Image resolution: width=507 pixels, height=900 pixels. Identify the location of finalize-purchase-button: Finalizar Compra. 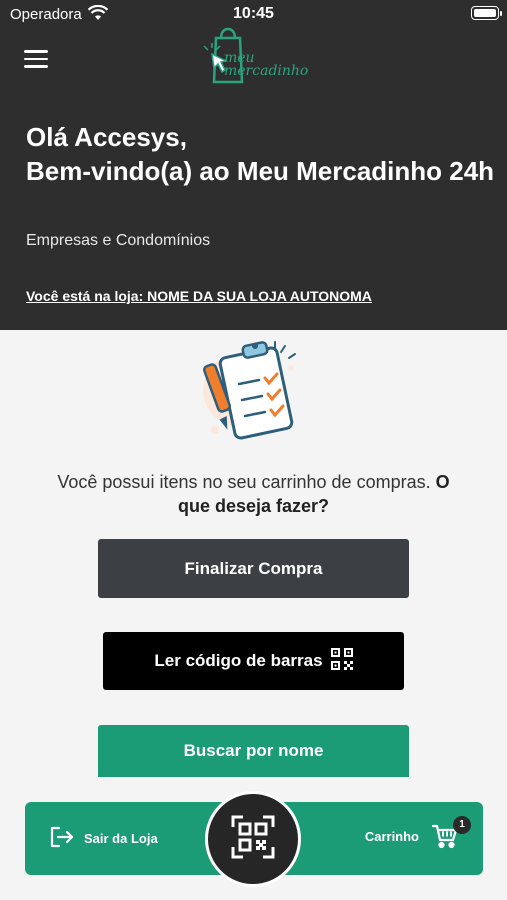
(253, 568).